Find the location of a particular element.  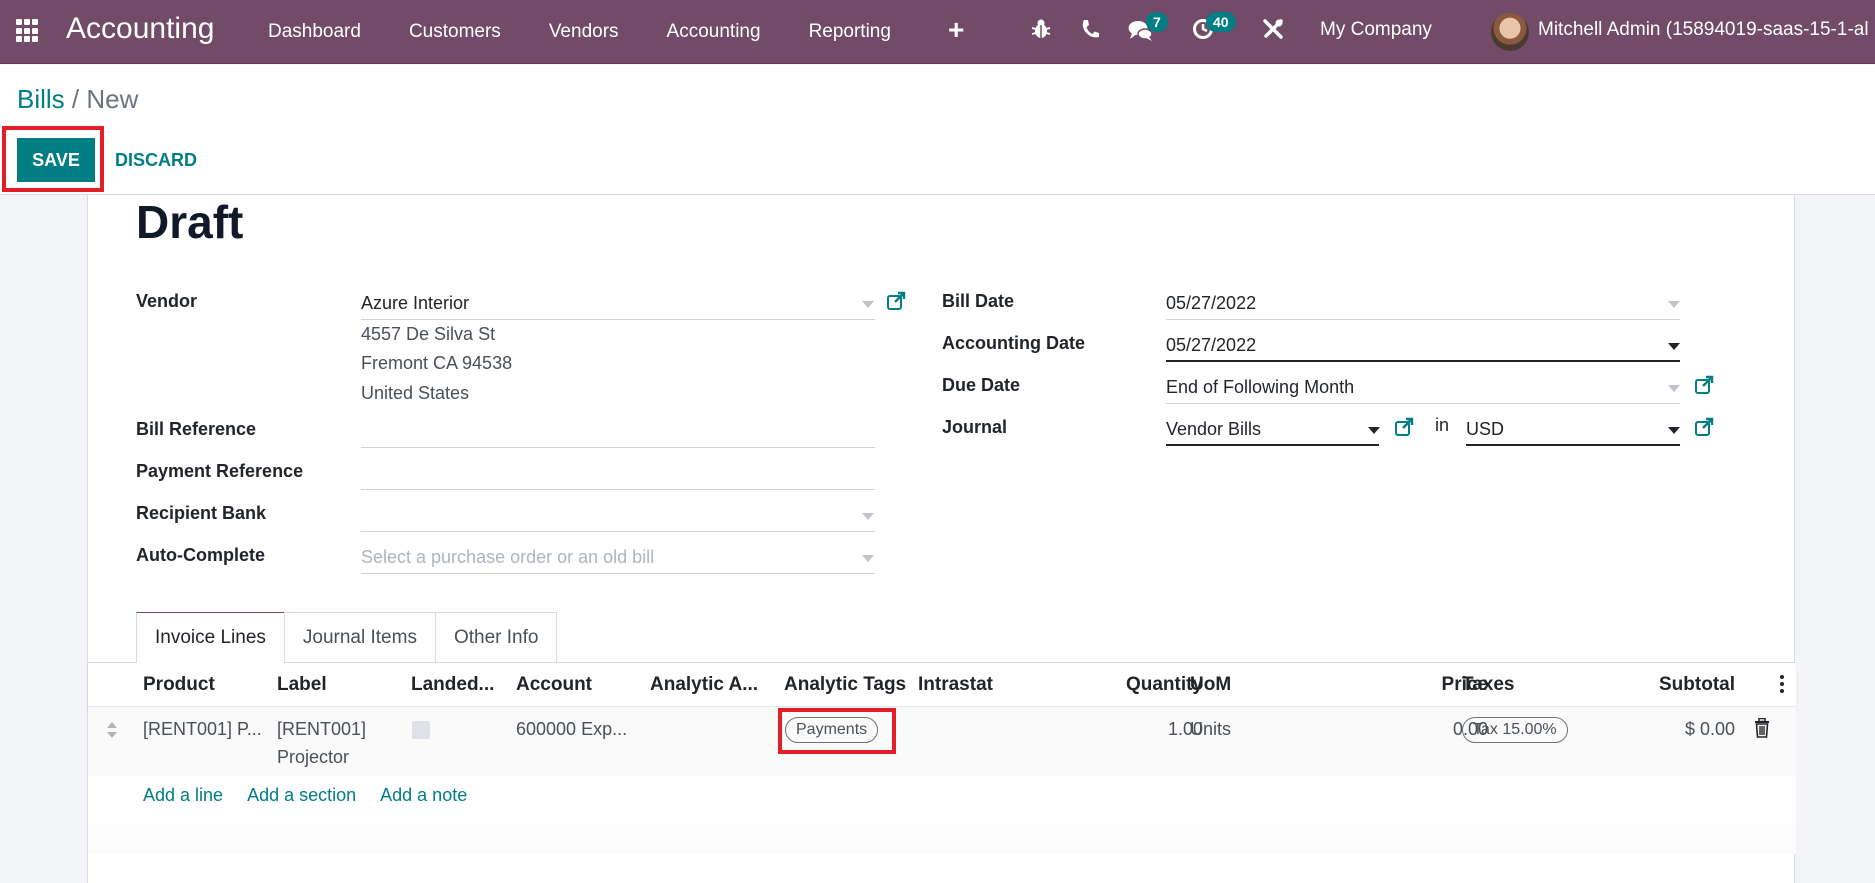

payment-reference-input is located at coordinates (618, 475).